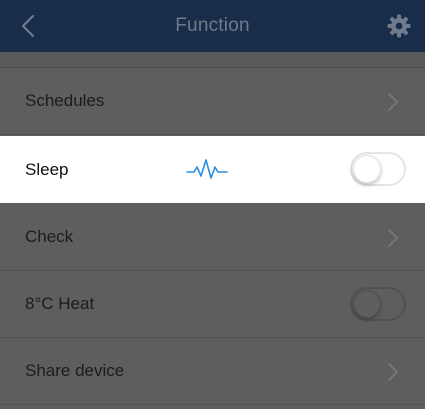  I want to click on row-label-sleep: Sleep, so click(47, 169).